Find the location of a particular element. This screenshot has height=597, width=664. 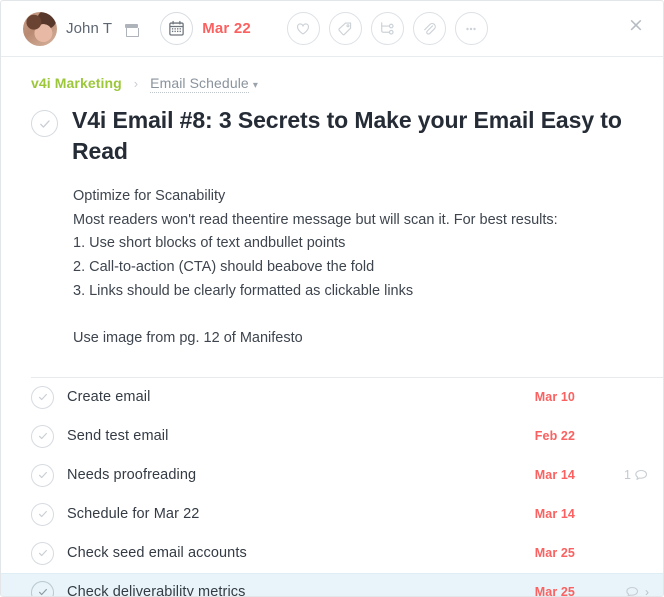

assignee-avatar is located at coordinates (40, 28).